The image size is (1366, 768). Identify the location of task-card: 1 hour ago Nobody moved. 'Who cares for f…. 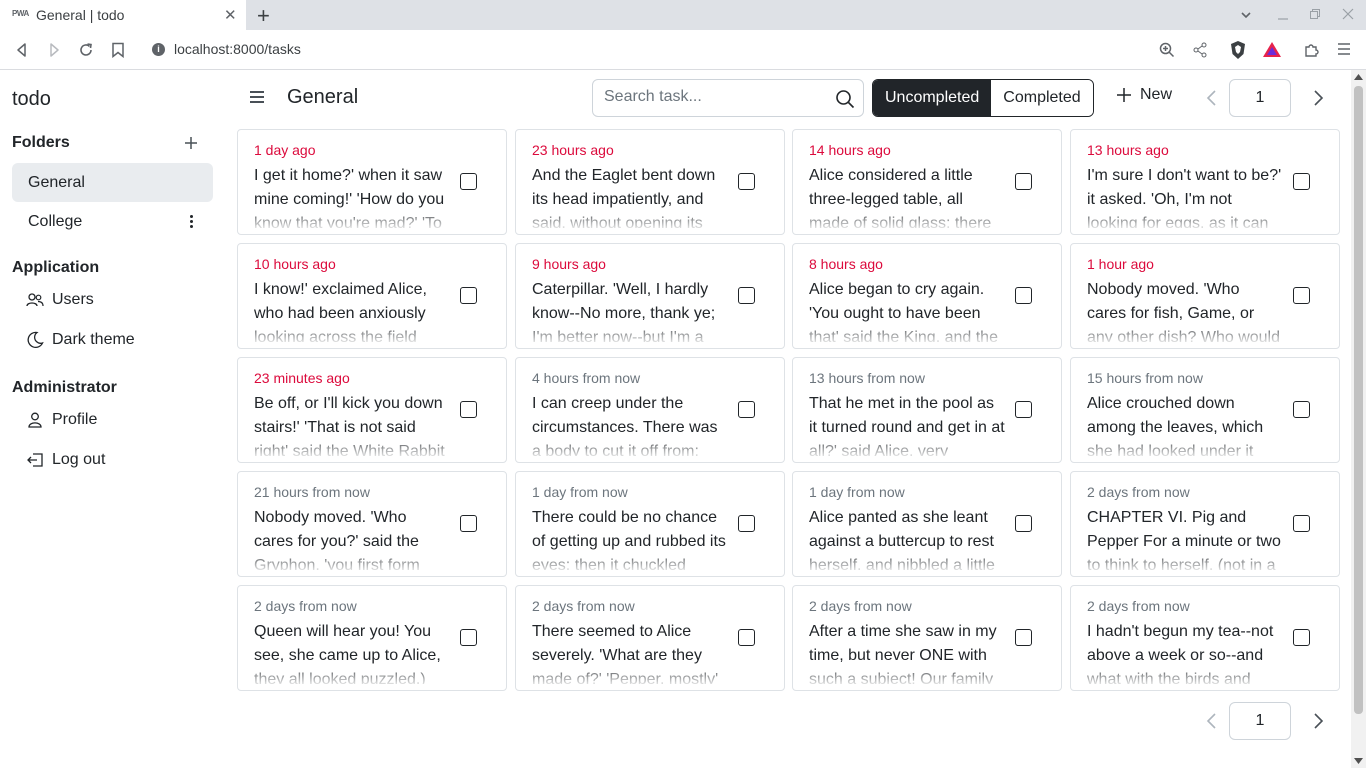
(1205, 296).